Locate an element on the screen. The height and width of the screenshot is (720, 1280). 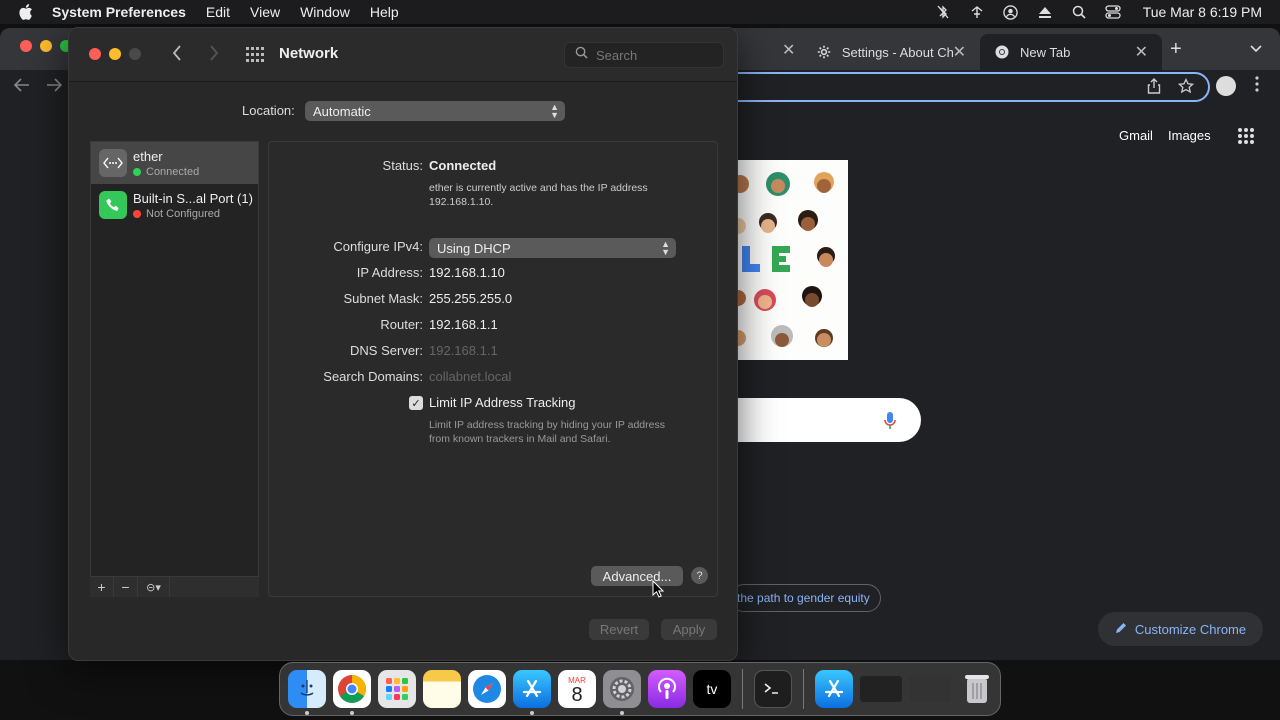
doodle-topic-chip: the path to gender equity is located at coordinates (805, 598).